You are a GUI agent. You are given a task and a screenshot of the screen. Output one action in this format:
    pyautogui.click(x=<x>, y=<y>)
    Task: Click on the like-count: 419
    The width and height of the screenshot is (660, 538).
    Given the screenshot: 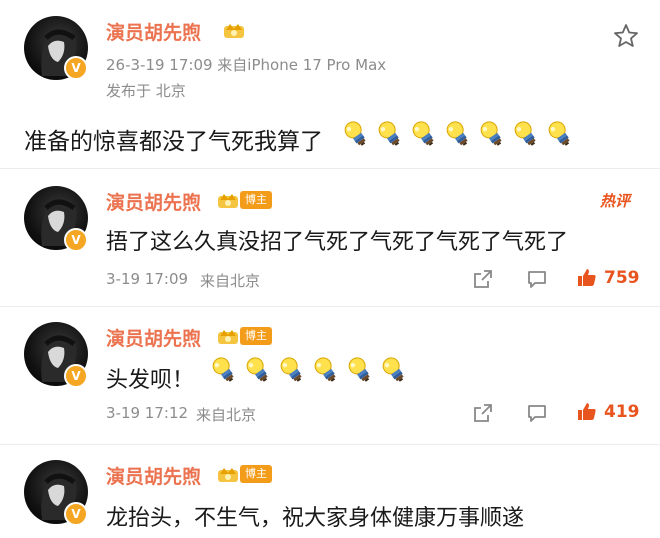 What is the action you would take?
    pyautogui.click(x=622, y=412)
    